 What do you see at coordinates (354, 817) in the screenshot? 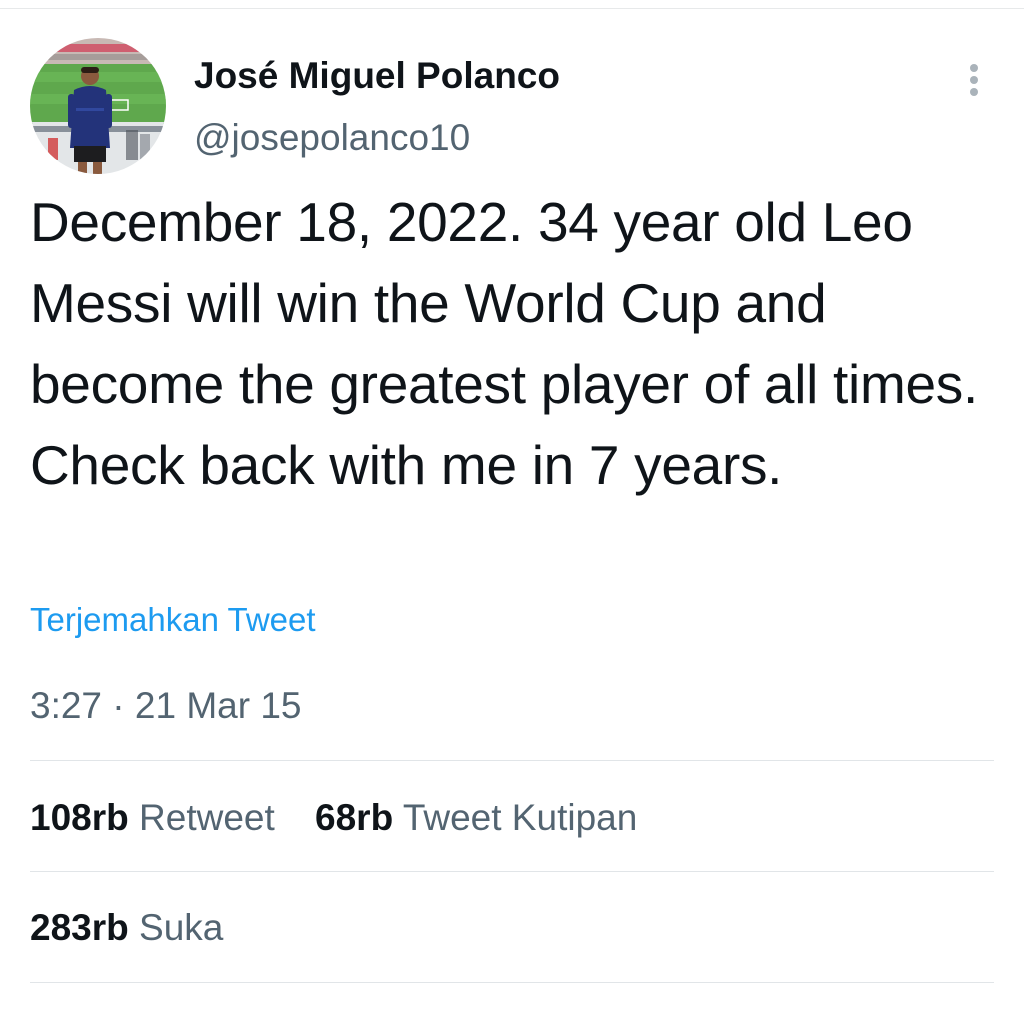
I see `quote-tweets-count: 68rb` at bounding box center [354, 817].